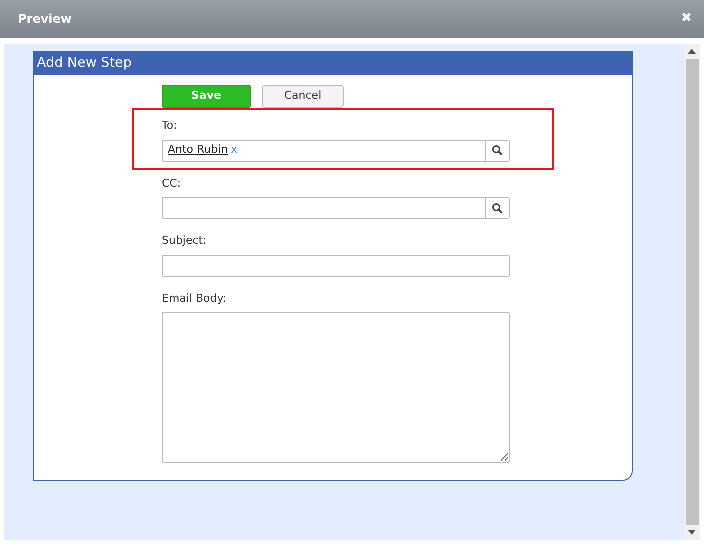 Image resolution: width=704 pixels, height=544 pixels. Describe the element at coordinates (303, 96) in the screenshot. I see `cancel-button: Cancel` at that location.